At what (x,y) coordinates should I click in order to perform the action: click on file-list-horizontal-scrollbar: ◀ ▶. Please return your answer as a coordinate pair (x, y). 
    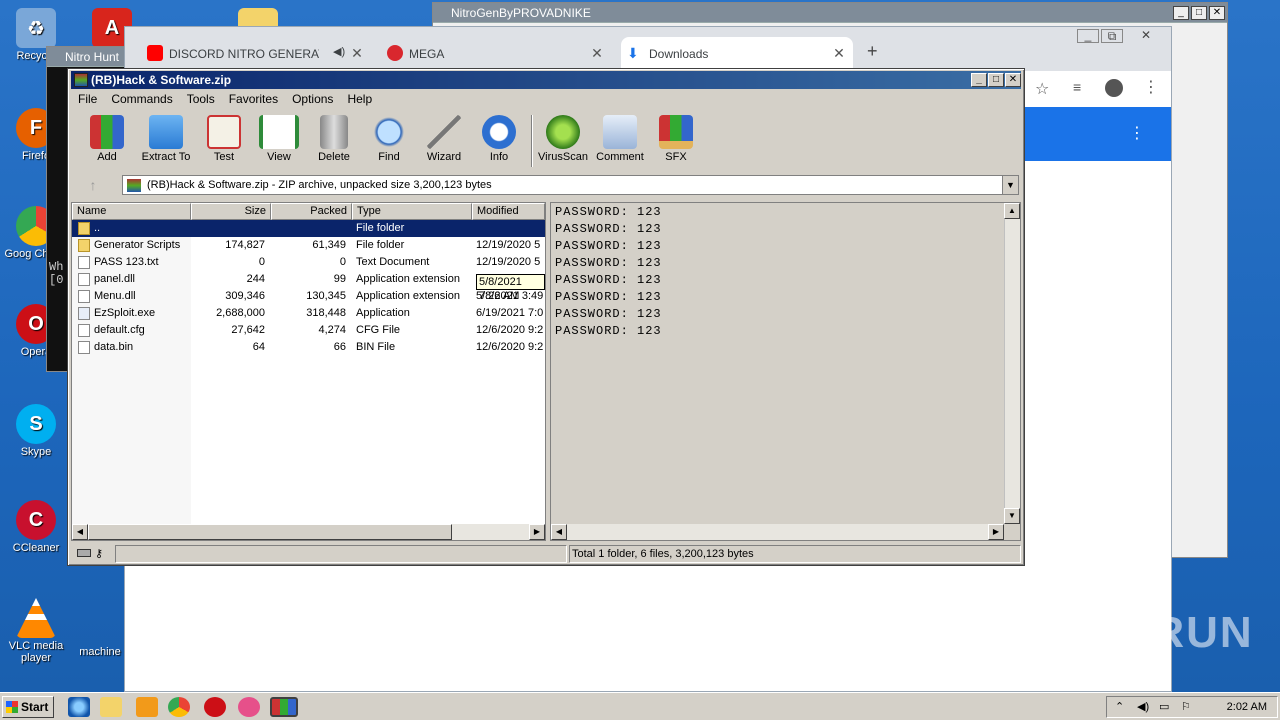
    Looking at the image, I should click on (308, 532).